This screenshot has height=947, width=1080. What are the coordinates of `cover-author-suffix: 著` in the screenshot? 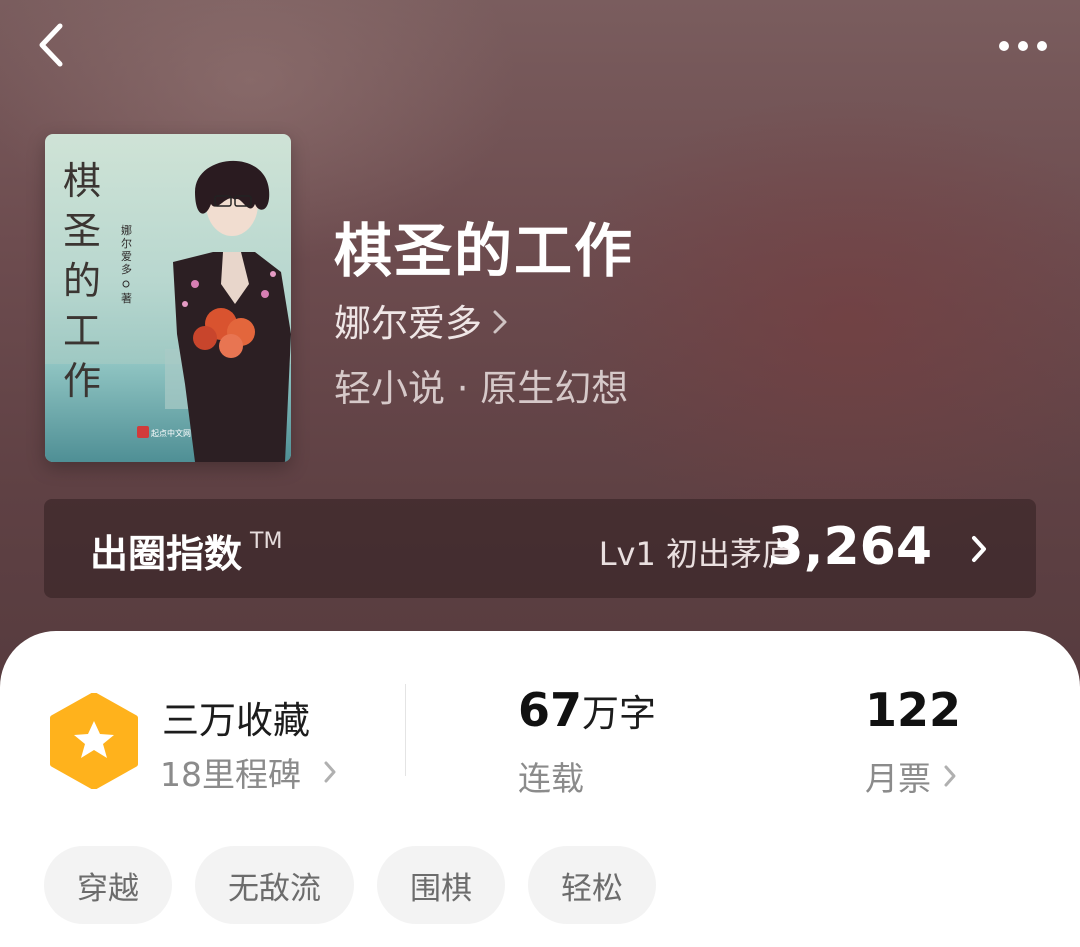 It's located at (126, 298).